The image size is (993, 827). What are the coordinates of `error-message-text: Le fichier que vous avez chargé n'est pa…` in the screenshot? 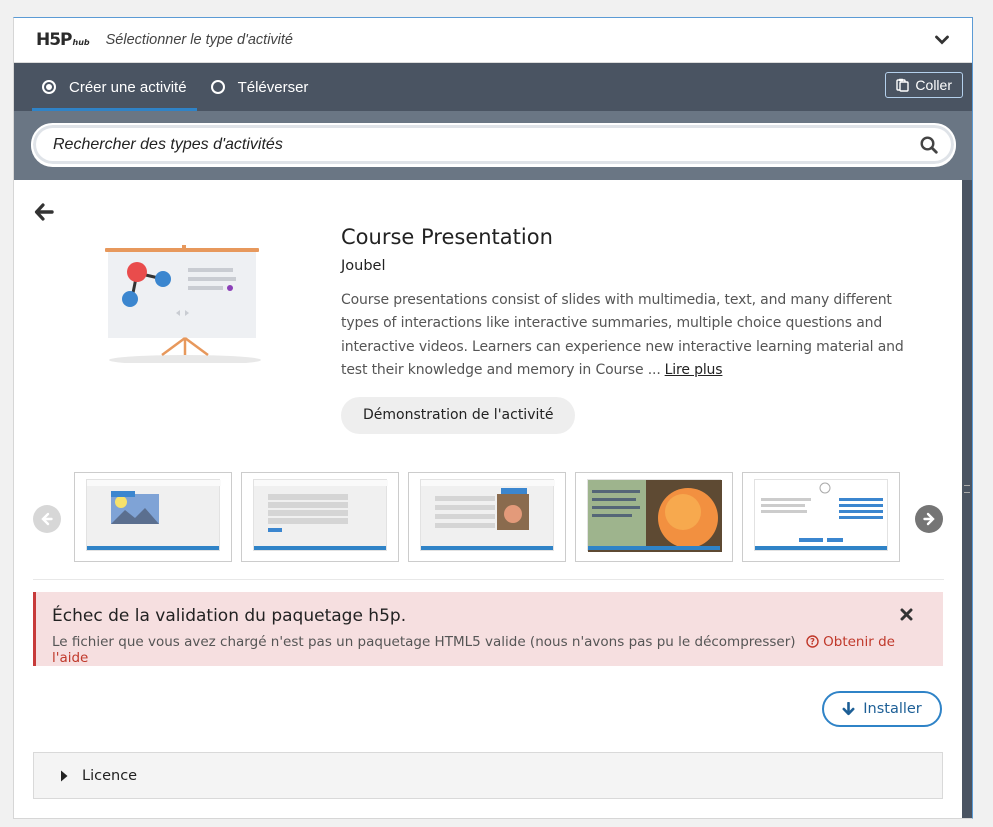 It's located at (424, 642).